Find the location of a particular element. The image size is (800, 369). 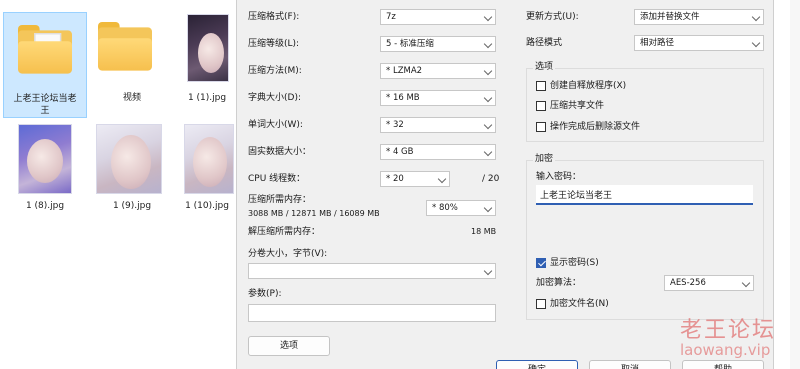

method-label: 压缩方法(M): is located at coordinates (275, 71).